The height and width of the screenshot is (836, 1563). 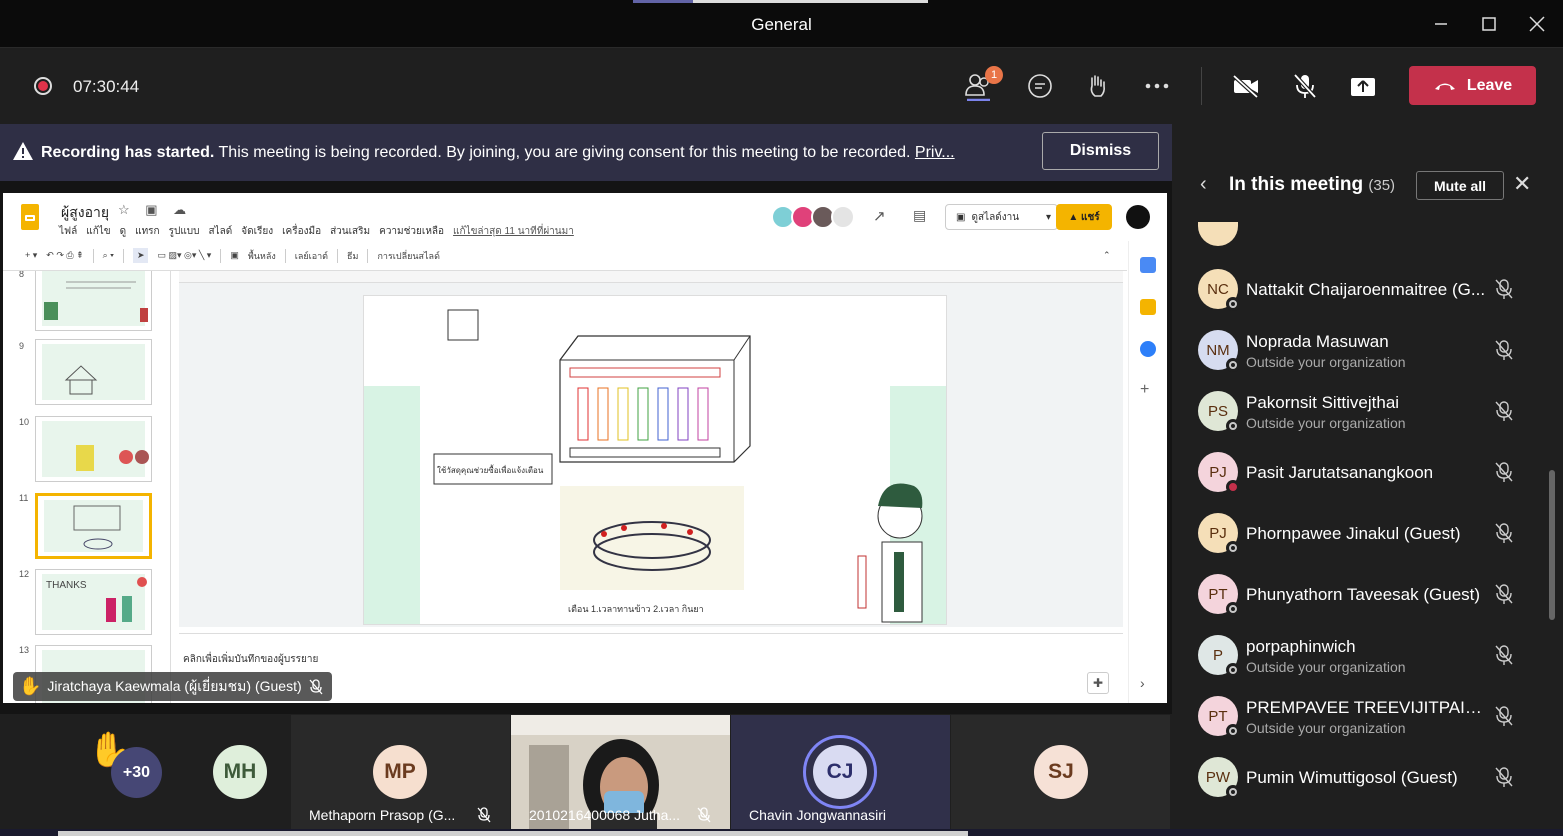 What do you see at coordinates (1098, 683) in the screenshot?
I see `explore-icon: ✚` at bounding box center [1098, 683].